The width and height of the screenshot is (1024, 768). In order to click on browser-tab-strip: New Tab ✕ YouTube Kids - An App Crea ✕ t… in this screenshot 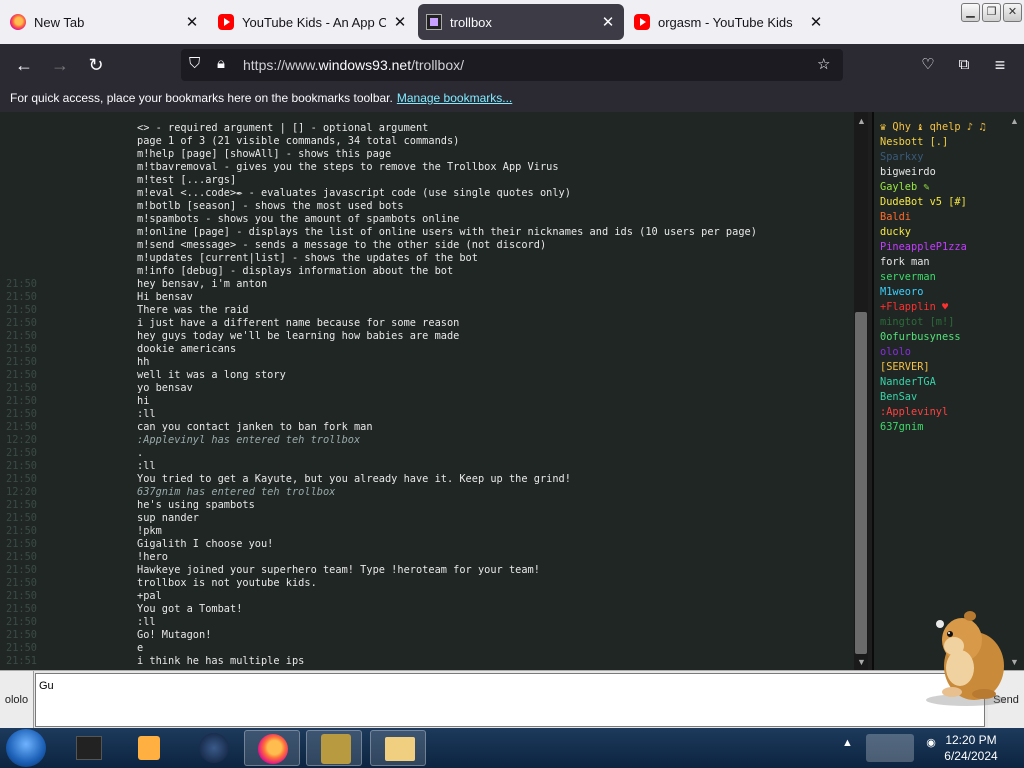, I will do `click(512, 22)`.